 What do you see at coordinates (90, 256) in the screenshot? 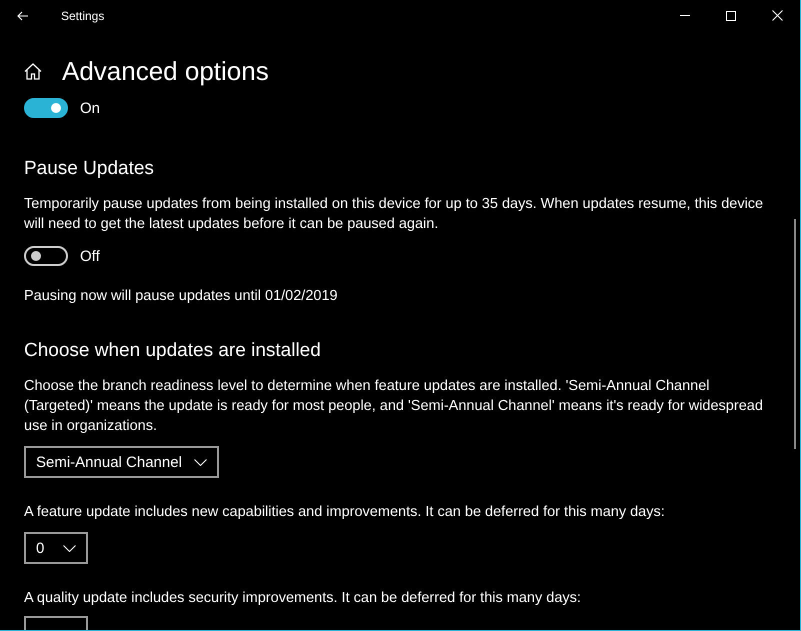
I see `toggle-label: Off` at bounding box center [90, 256].